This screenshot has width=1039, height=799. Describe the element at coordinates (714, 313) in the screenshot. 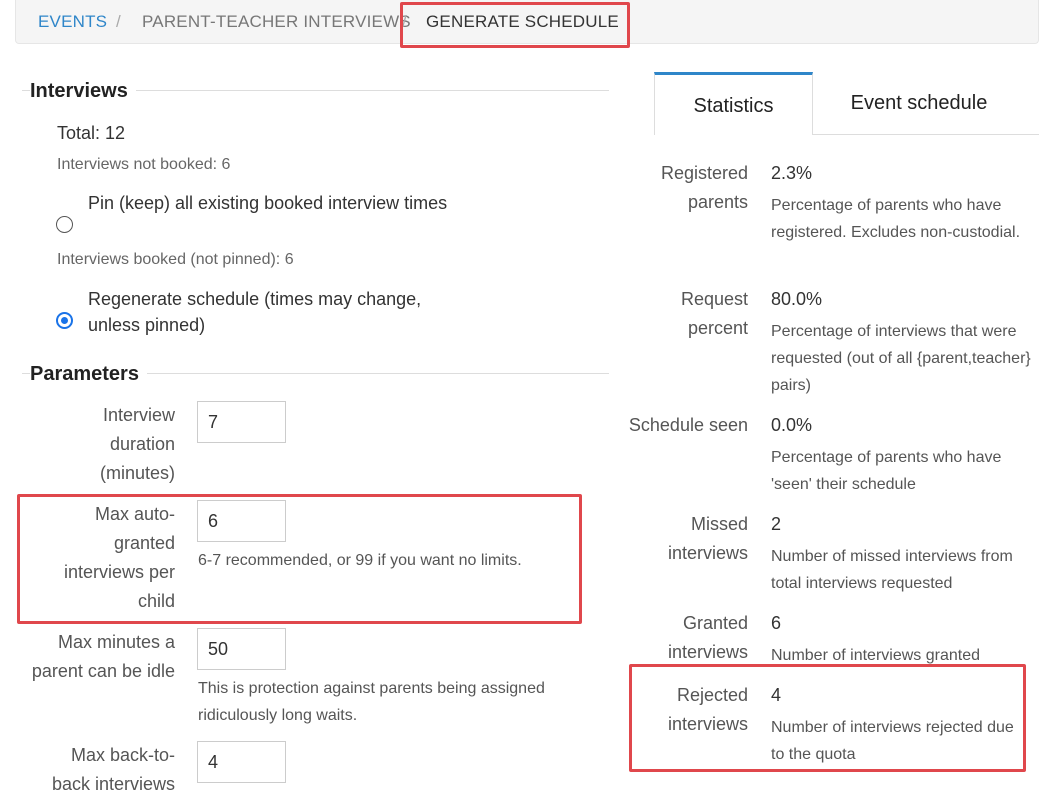

I see `stat-label-request-percent: Request percent` at that location.